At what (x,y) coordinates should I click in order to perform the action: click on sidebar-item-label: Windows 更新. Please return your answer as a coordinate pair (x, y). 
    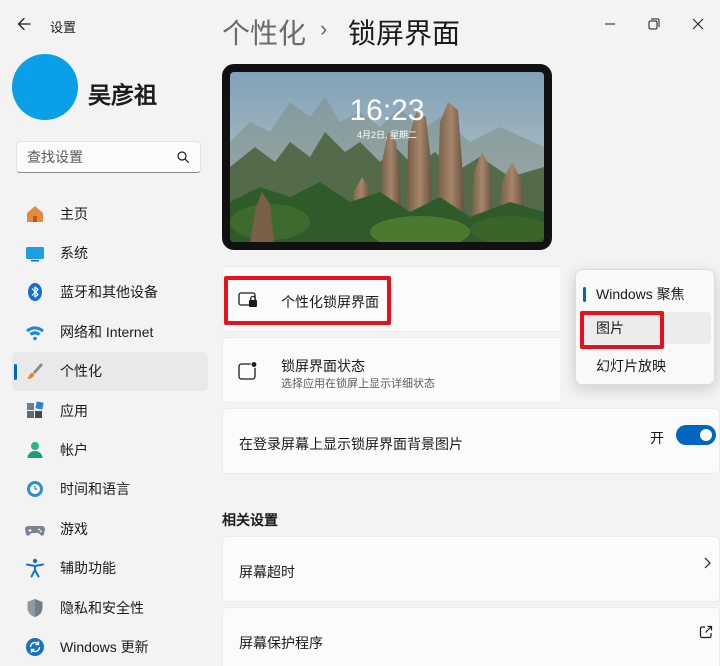
    Looking at the image, I should click on (104, 646).